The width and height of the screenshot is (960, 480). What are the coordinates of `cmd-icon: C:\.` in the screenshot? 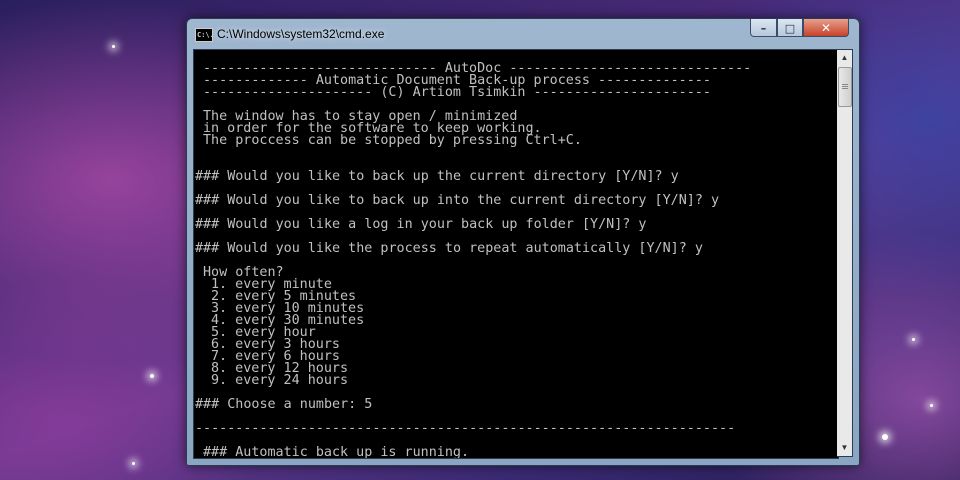 It's located at (204, 35).